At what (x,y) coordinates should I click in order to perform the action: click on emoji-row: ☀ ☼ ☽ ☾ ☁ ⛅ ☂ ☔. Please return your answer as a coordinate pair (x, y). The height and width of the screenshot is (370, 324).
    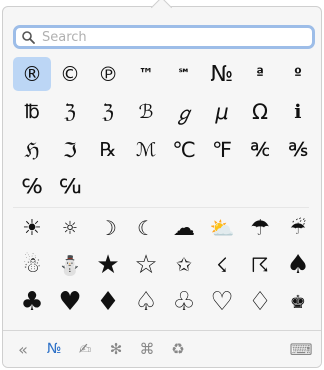
    Looking at the image, I should click on (165, 228).